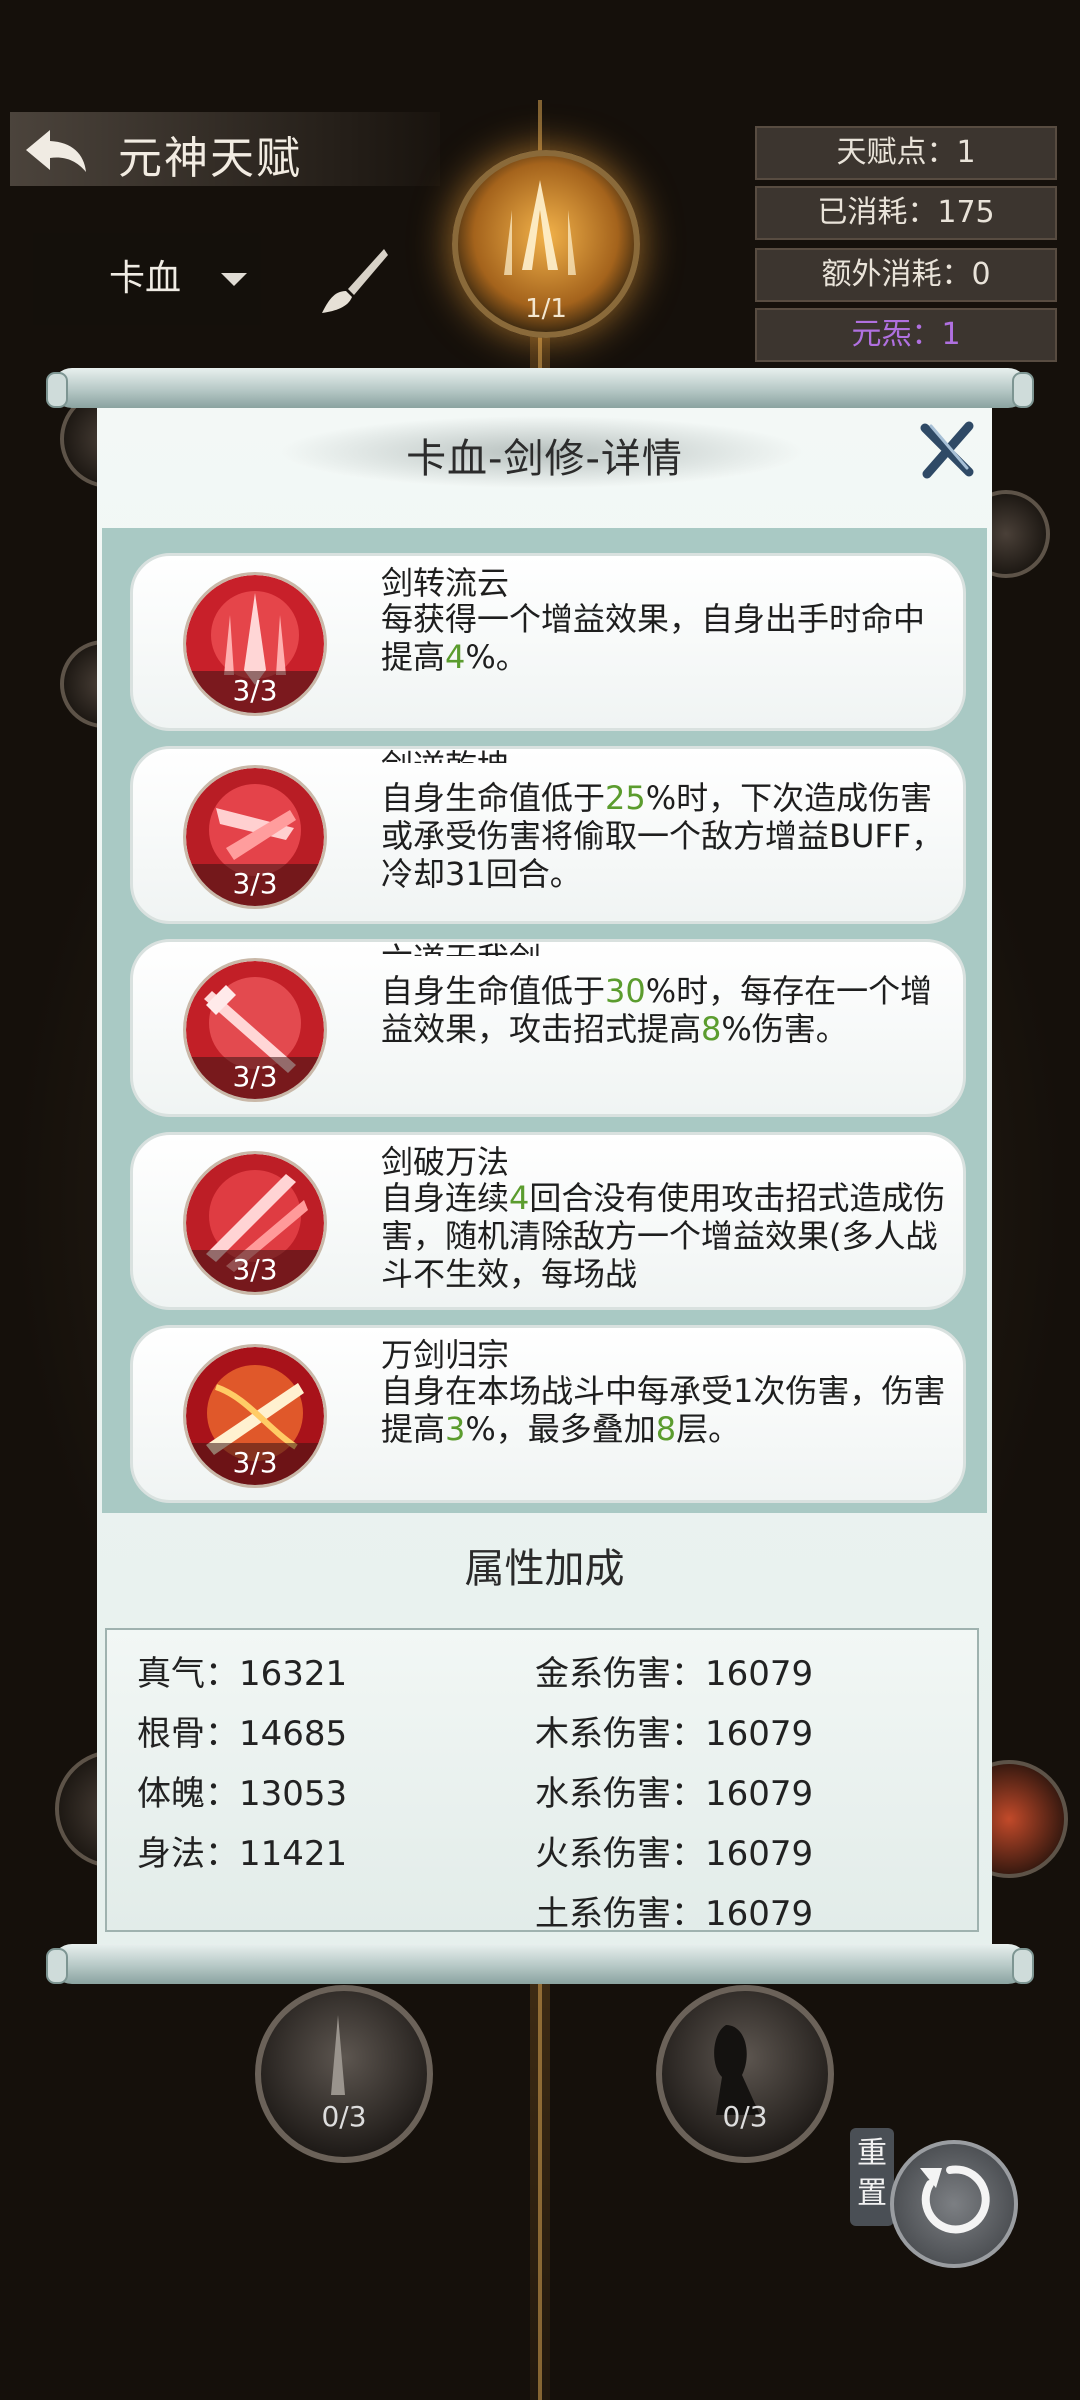 This screenshot has height=2400, width=1080. What do you see at coordinates (674, 1674) in the screenshot?
I see `attribute-right-1: 金系伤害：16079` at bounding box center [674, 1674].